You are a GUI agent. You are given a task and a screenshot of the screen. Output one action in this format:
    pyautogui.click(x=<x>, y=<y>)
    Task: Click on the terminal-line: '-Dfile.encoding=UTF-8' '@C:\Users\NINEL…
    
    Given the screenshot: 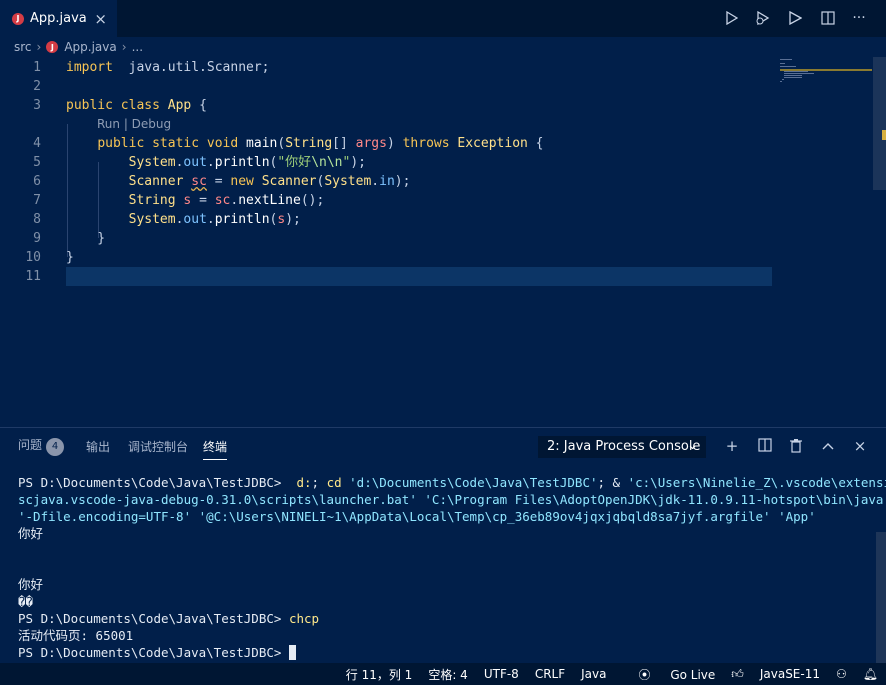 What is the action you would take?
    pyautogui.click(x=448, y=516)
    